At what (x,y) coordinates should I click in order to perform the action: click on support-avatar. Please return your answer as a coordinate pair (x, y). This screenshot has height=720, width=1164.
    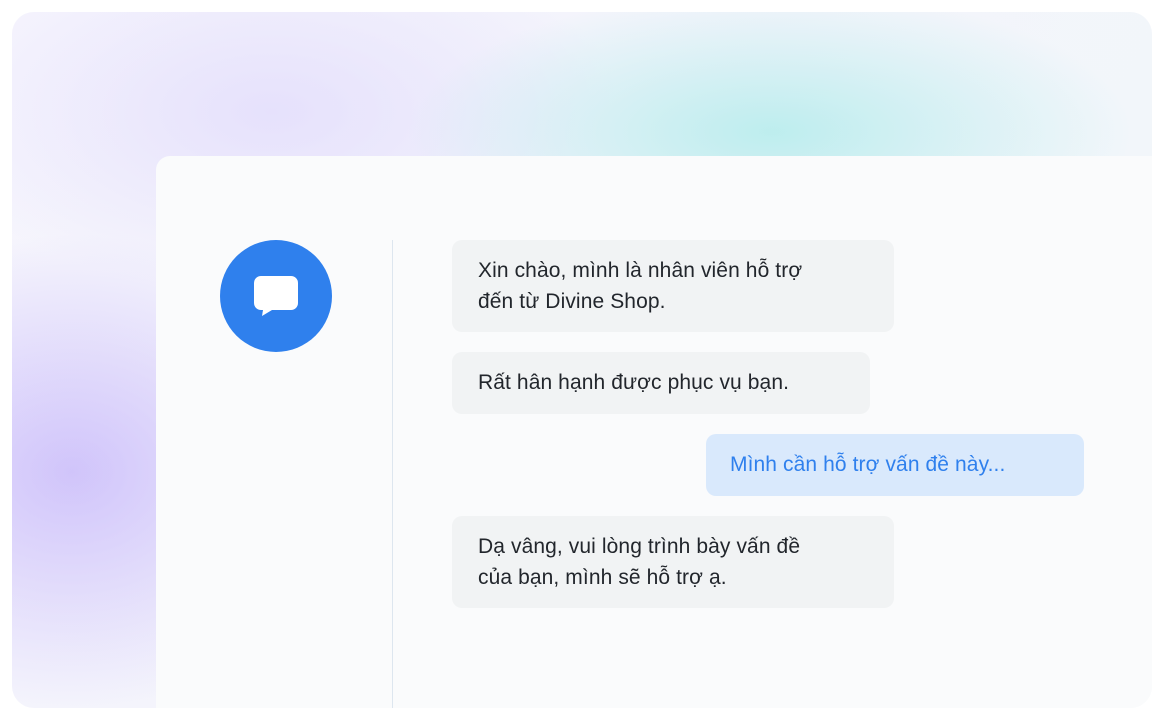
    Looking at the image, I should click on (276, 296).